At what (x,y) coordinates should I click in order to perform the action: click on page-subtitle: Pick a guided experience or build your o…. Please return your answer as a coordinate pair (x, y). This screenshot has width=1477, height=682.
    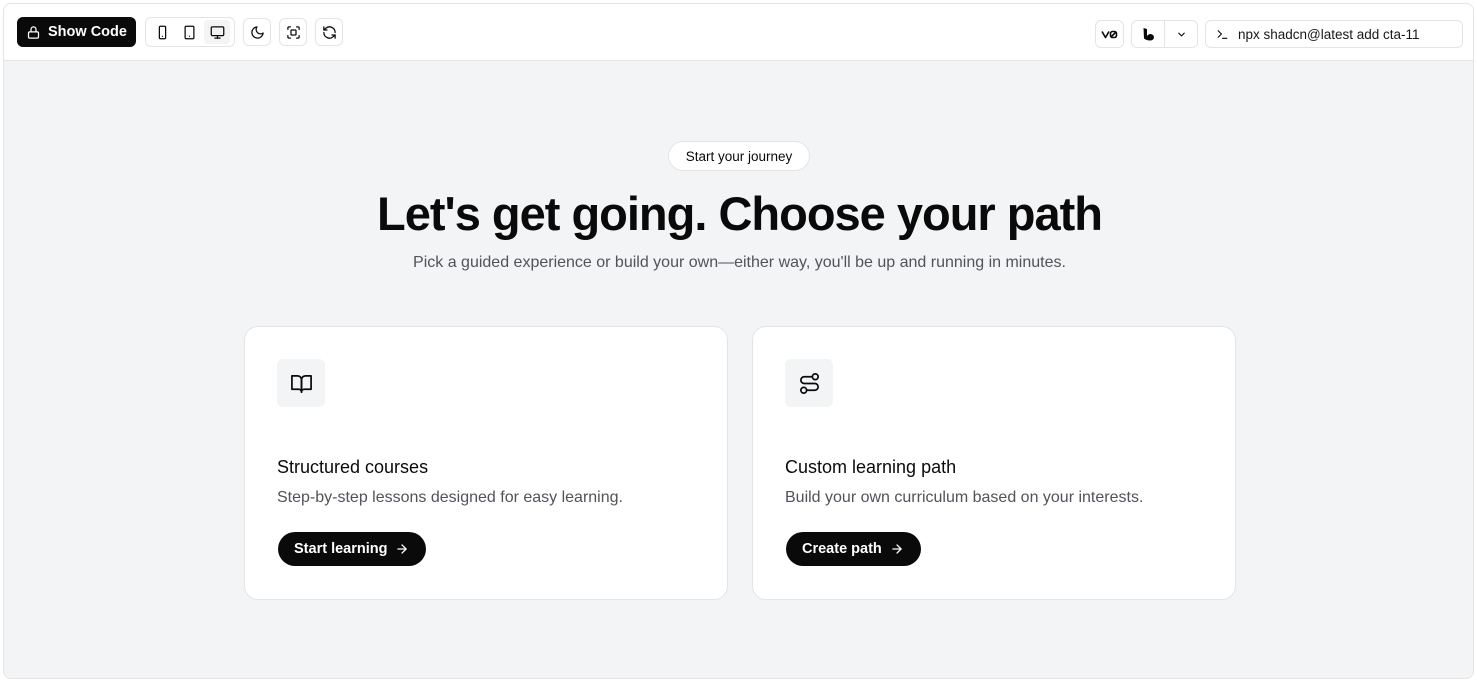
    Looking at the image, I should click on (739, 262).